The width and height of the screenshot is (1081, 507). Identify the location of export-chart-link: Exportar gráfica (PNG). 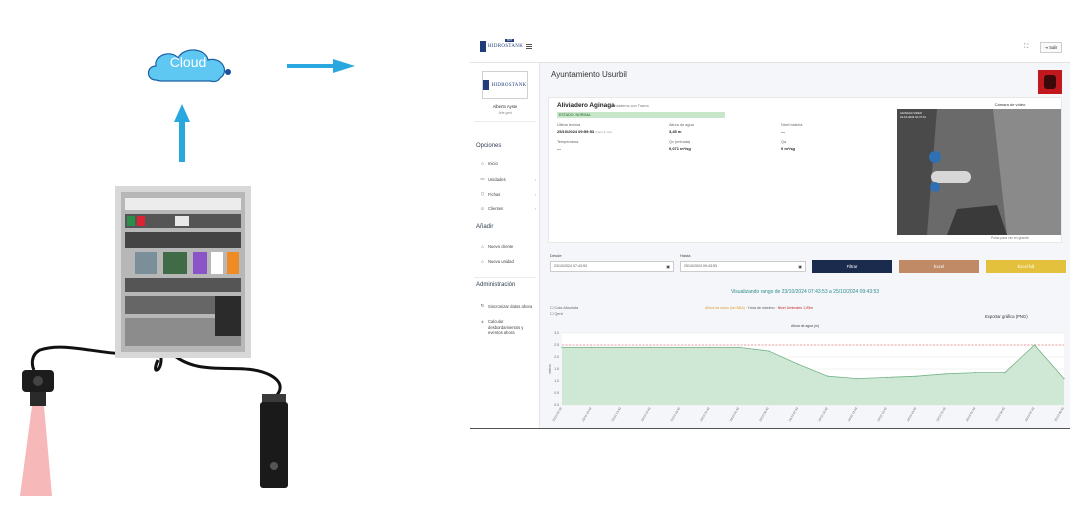
(1006, 316).